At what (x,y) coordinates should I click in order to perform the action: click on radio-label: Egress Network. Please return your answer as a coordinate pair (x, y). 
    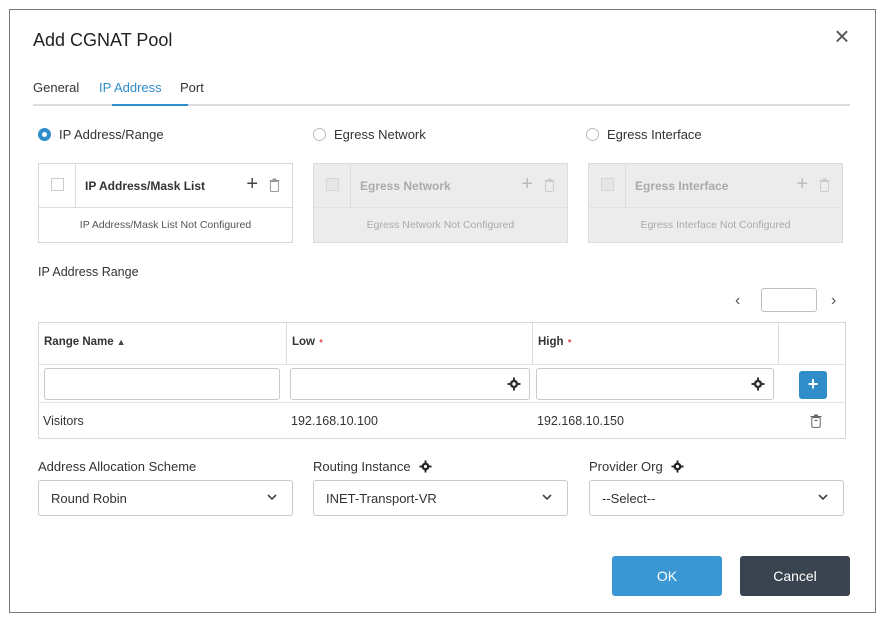
    Looking at the image, I should click on (380, 134).